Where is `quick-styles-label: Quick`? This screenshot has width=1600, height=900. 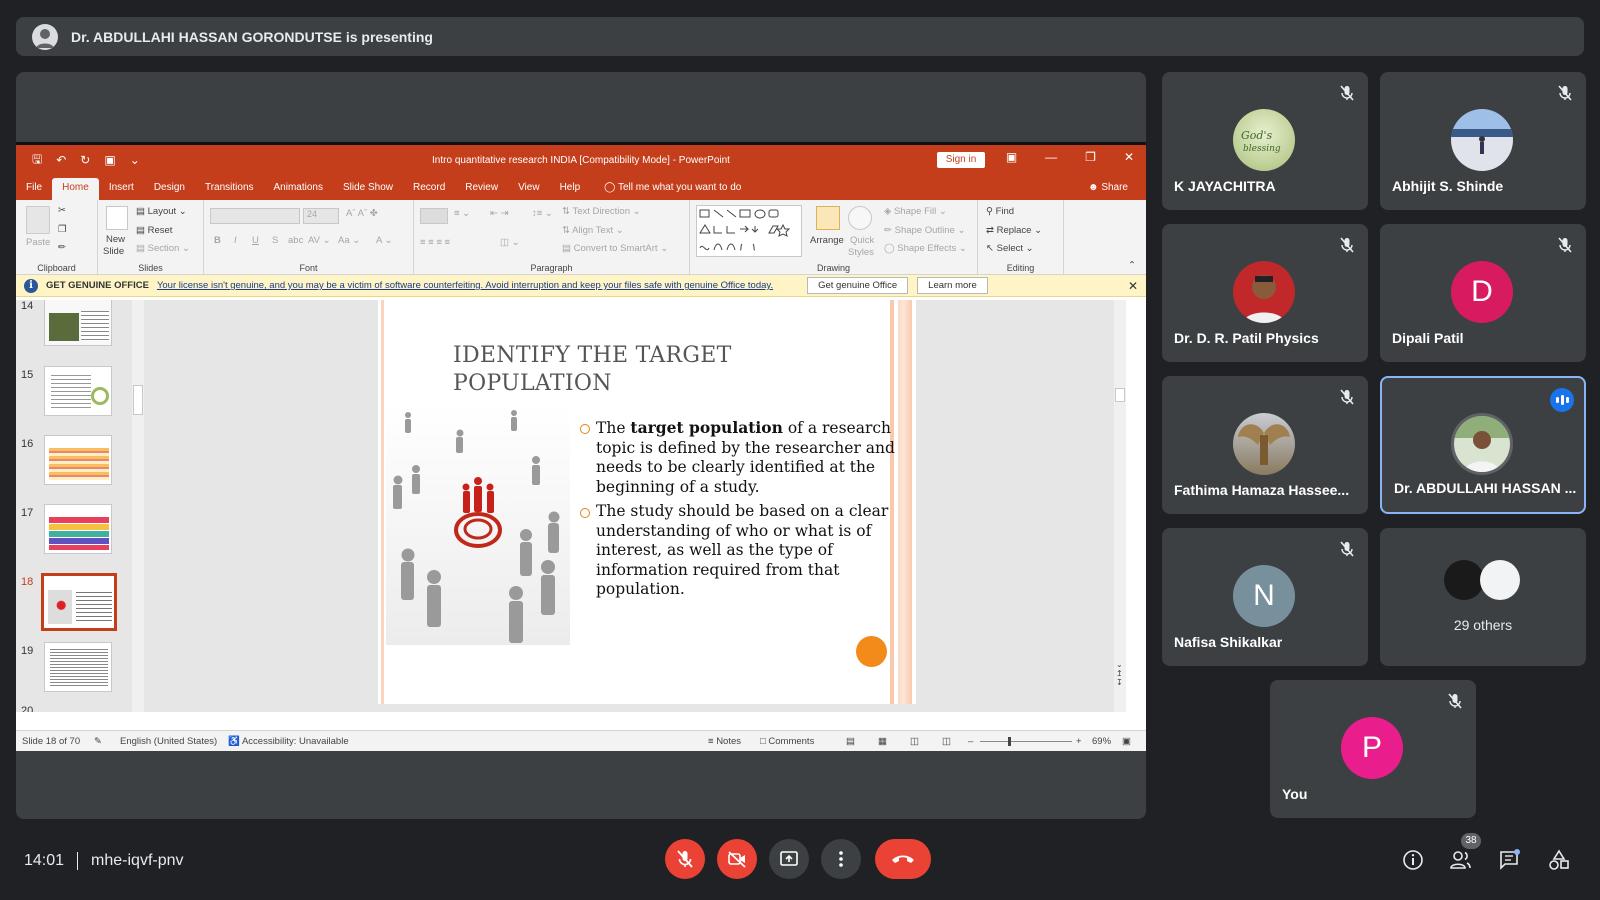
quick-styles-label: Quick is located at coordinates (862, 240).